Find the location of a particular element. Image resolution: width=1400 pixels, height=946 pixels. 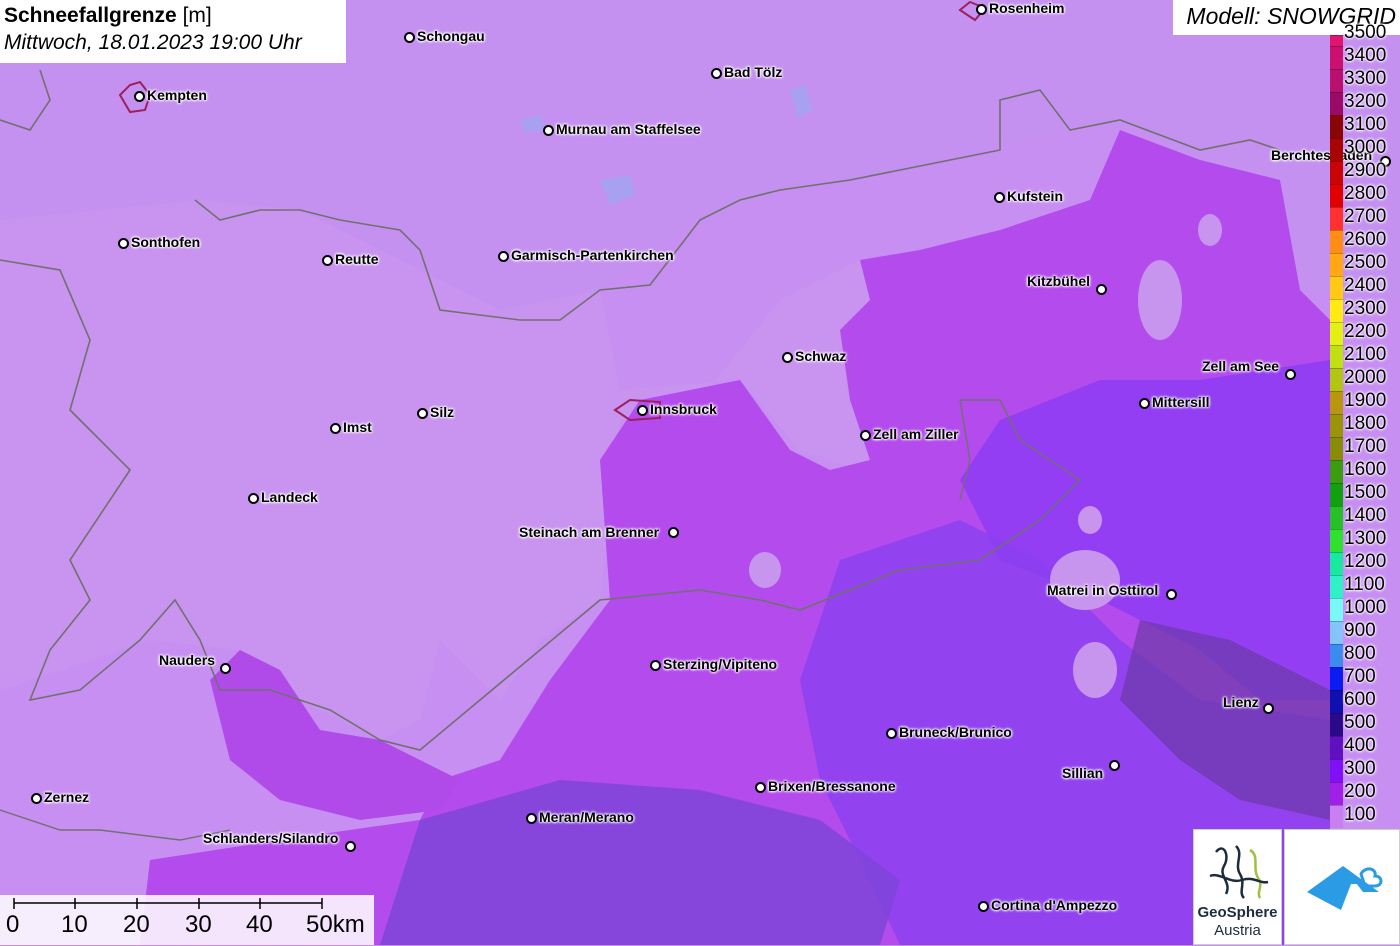

city-name: Lienz is located at coordinates (1241, 702).